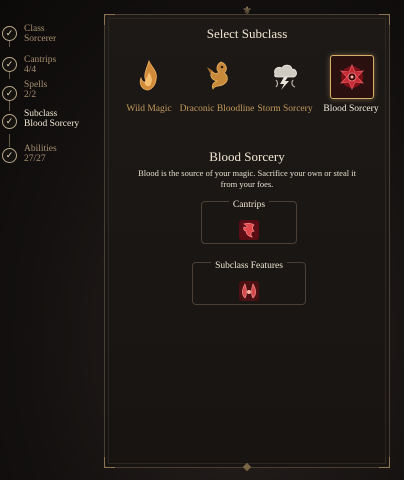 The height and width of the screenshot is (480, 404). Describe the element at coordinates (352, 77) in the screenshot. I see `blood-rune-icon` at that location.